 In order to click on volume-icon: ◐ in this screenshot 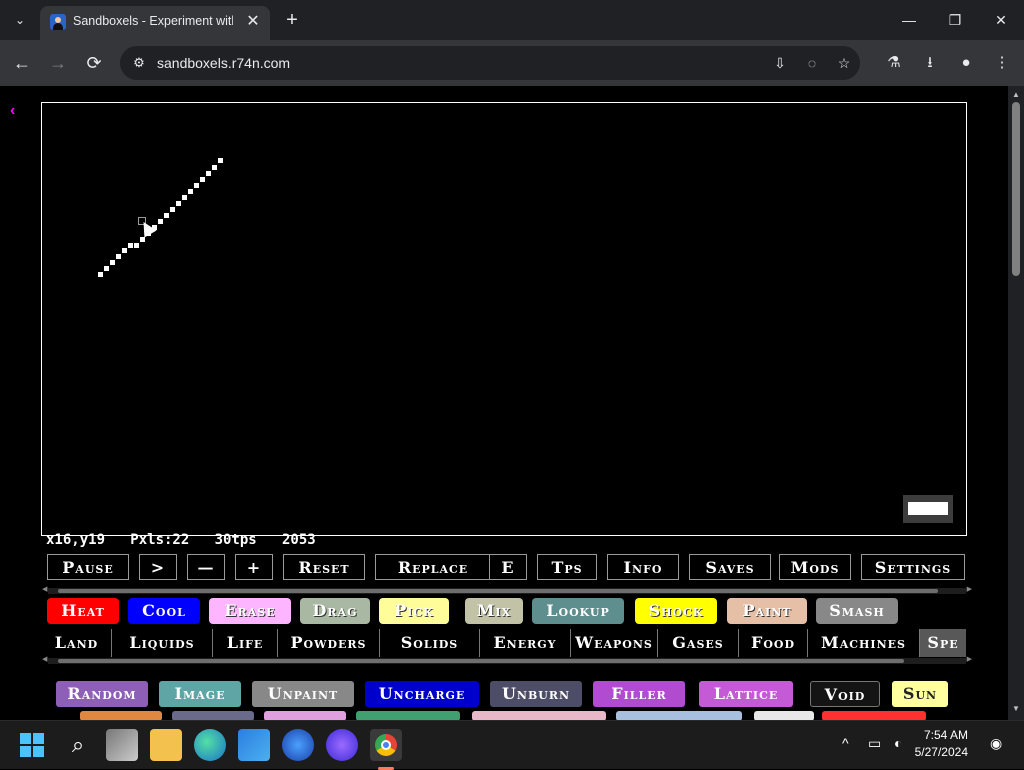, I will do `click(898, 743)`.